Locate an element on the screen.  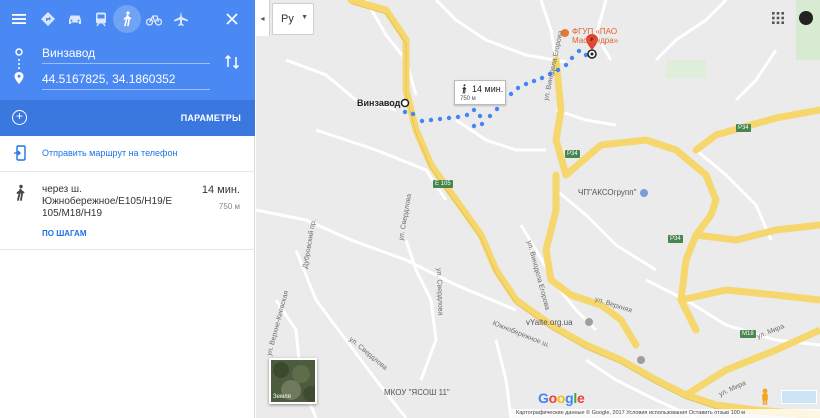
travel-mode-bar is located at coordinates (127, 19).